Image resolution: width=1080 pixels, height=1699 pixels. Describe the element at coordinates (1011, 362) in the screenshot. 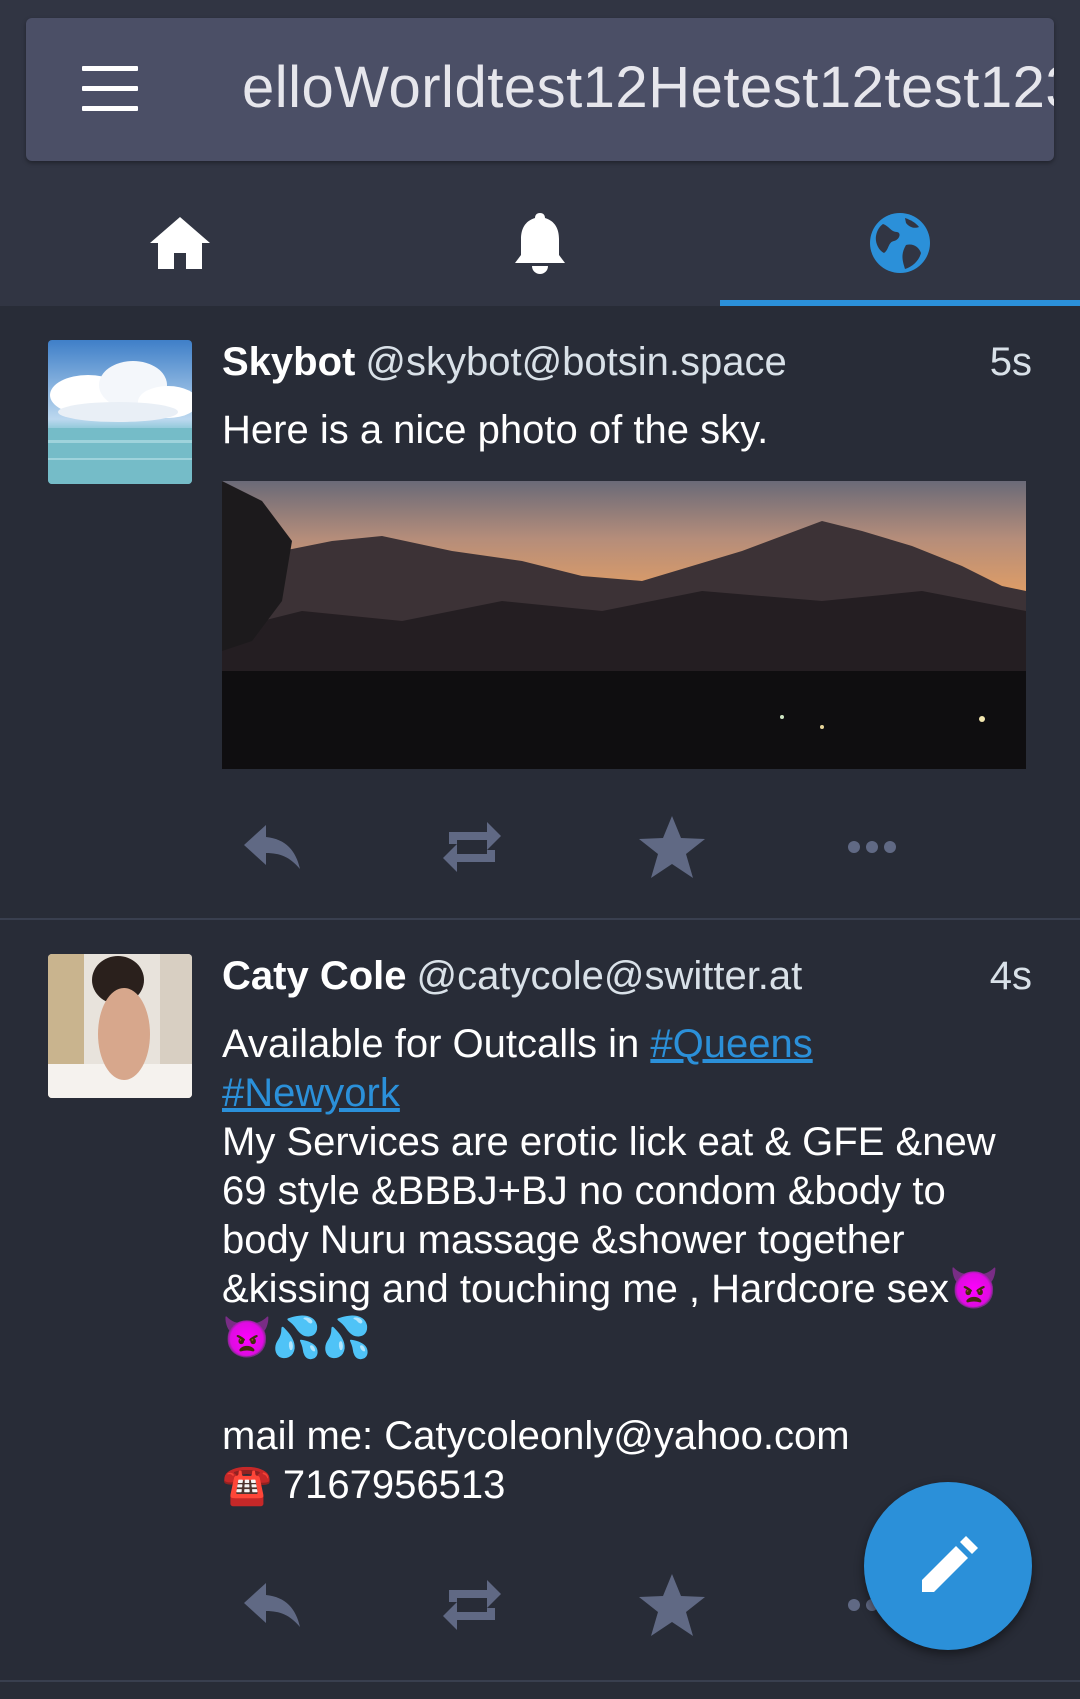

I see `timestamp: 5s` at that location.